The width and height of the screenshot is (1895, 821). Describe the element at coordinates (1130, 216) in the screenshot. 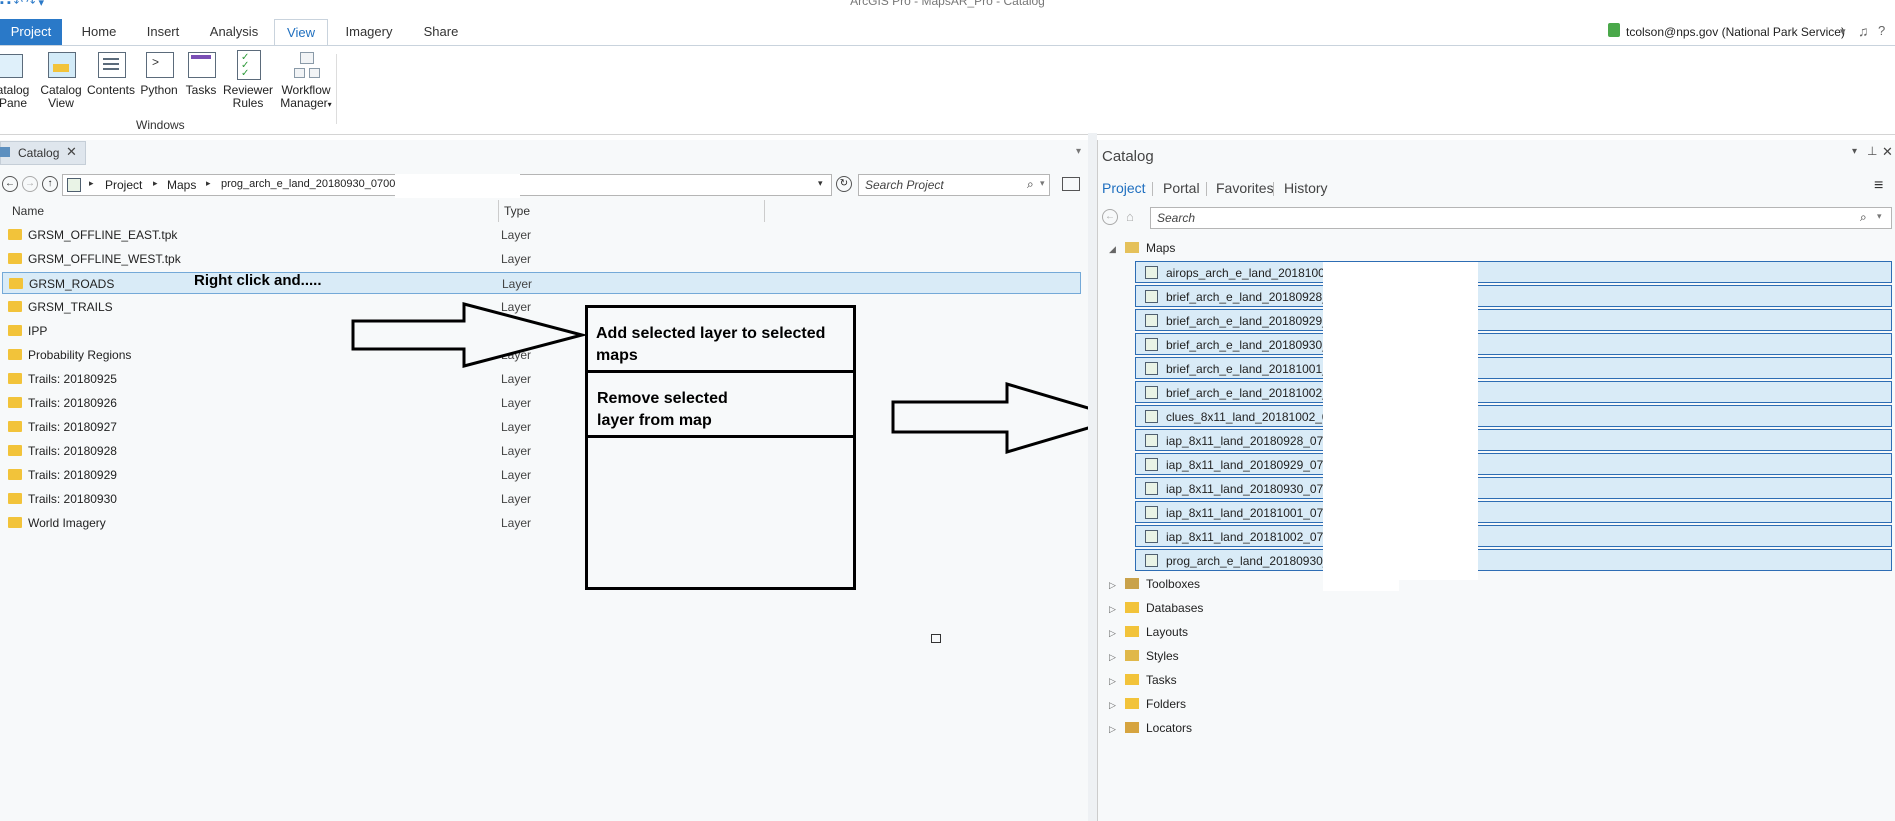

I see `home-icon: ⌂` at that location.